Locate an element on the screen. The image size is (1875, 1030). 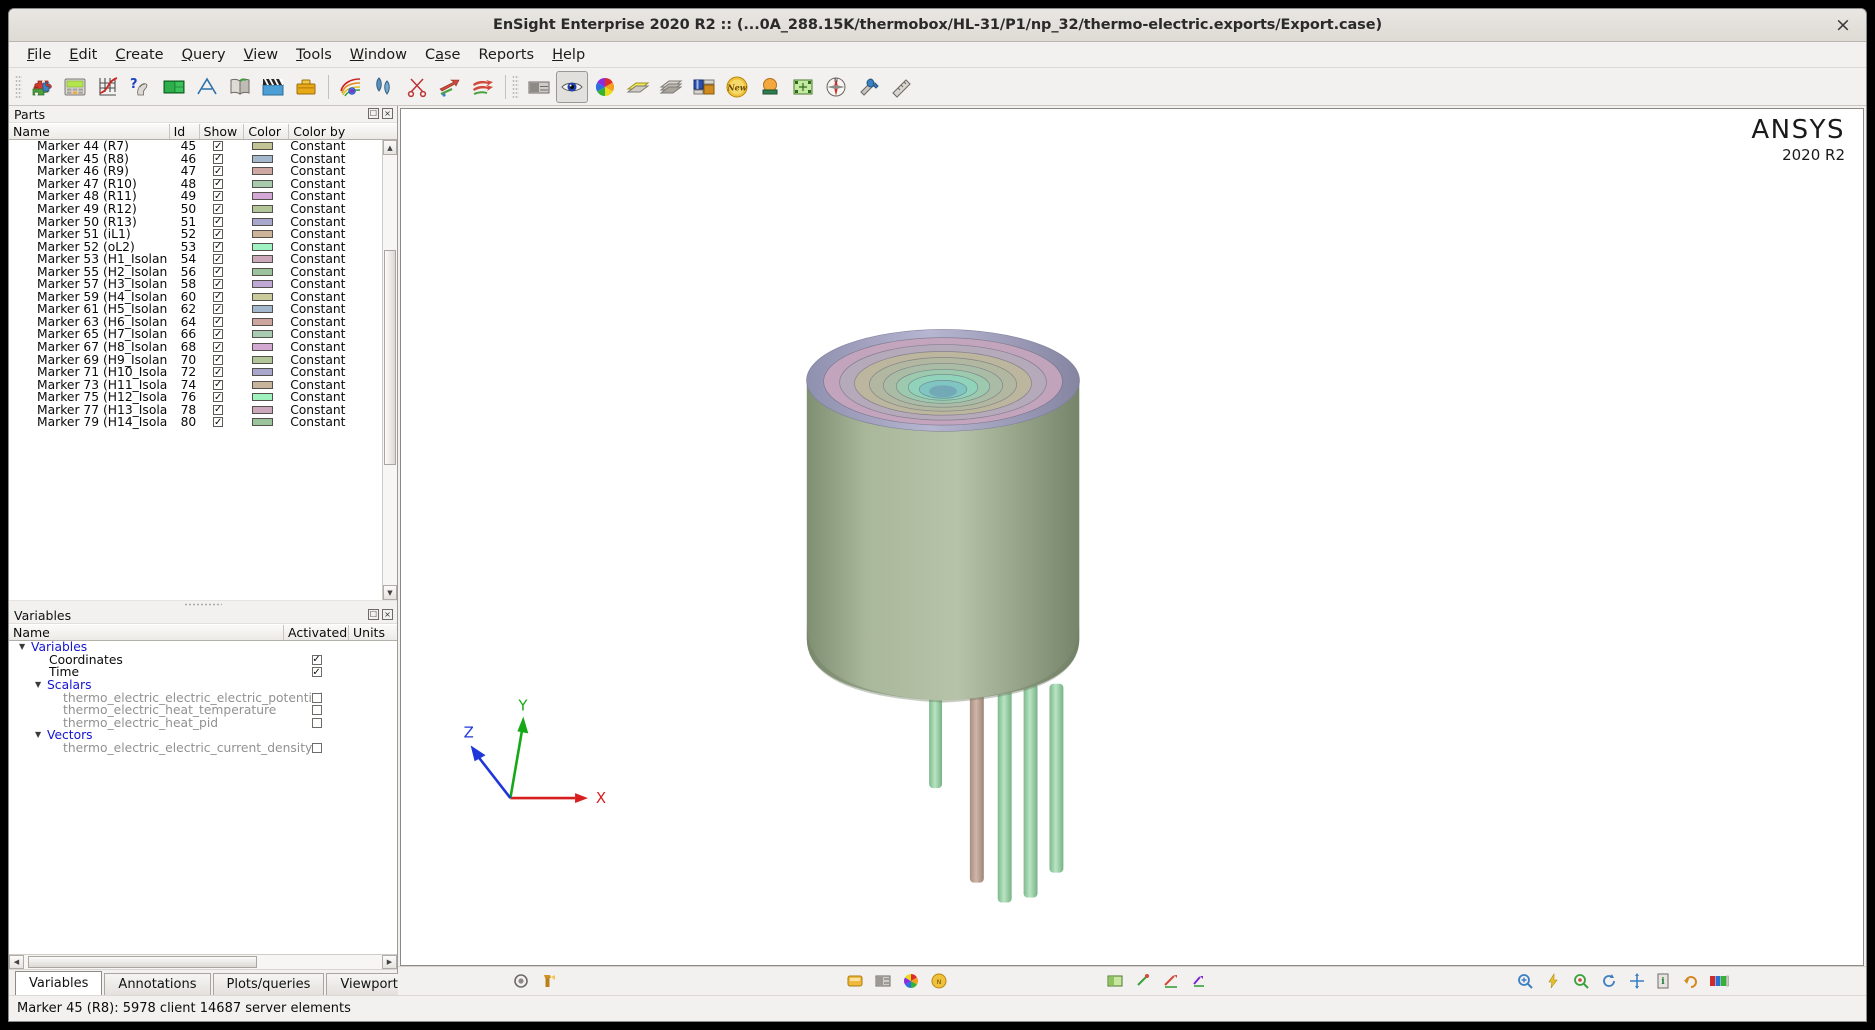
variables-hscroll-track is located at coordinates (203, 962).